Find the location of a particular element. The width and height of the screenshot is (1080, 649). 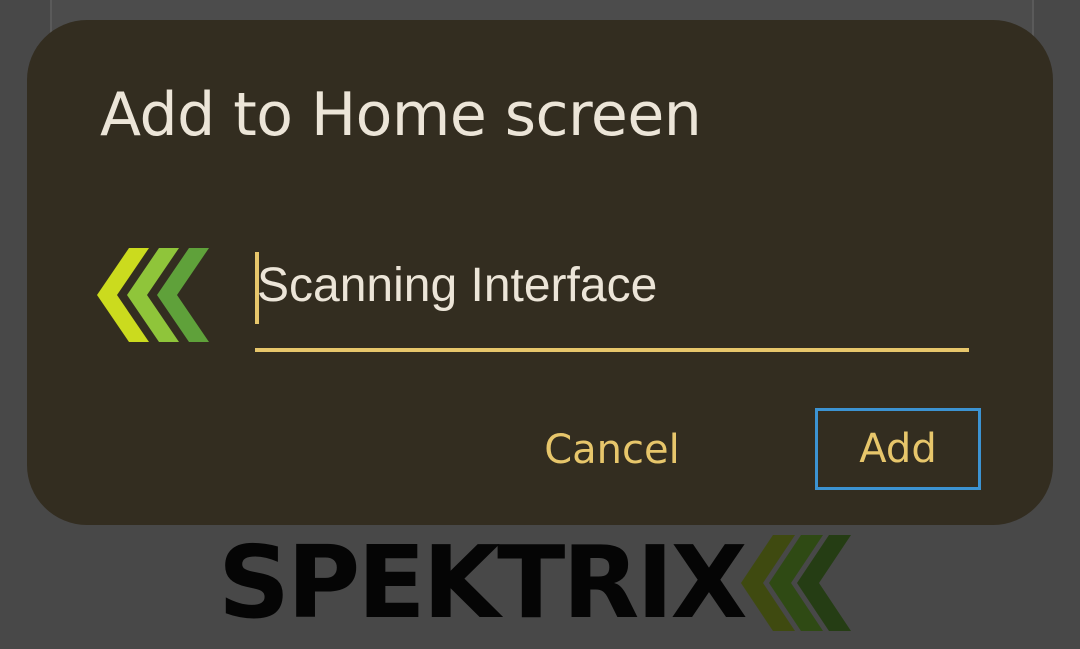

add-button: Add is located at coordinates (898, 449).